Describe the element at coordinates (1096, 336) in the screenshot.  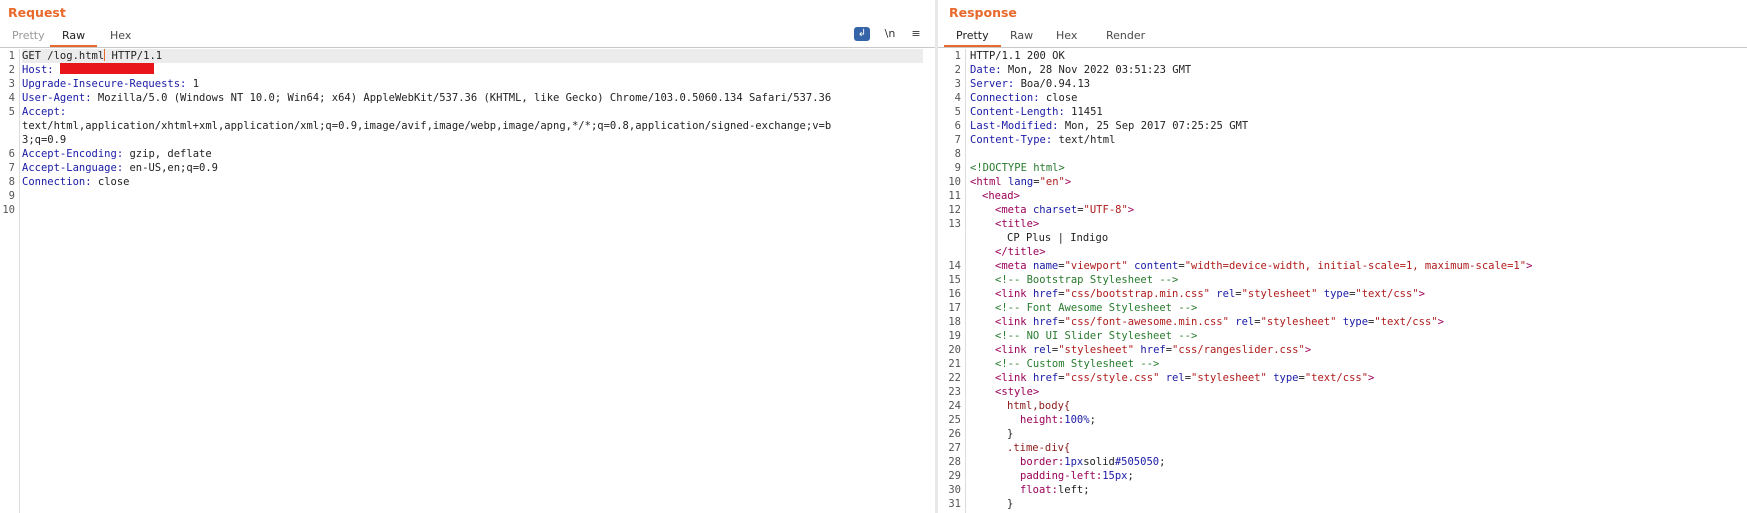
I see `comment-slider: <!-- NO UI Slider Stylesheet -->` at that location.